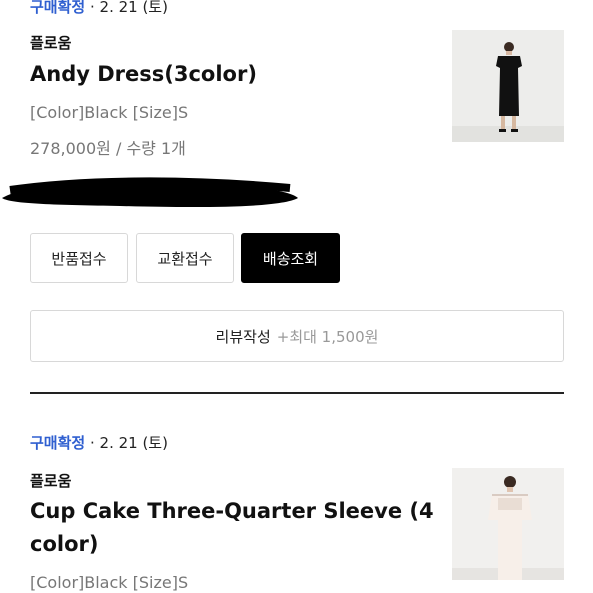 Image resolution: width=593 pixels, height=593 pixels. I want to click on product-title-line2: color), so click(64, 544).